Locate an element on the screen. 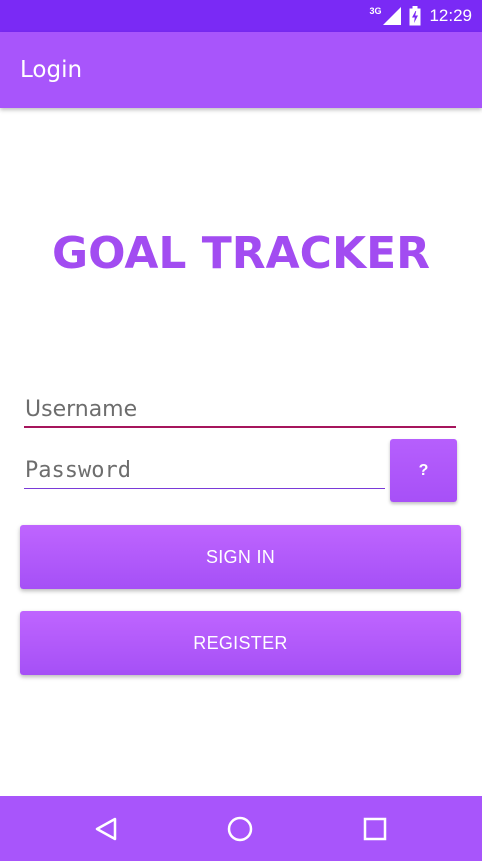  recents-button is located at coordinates (375, 828).